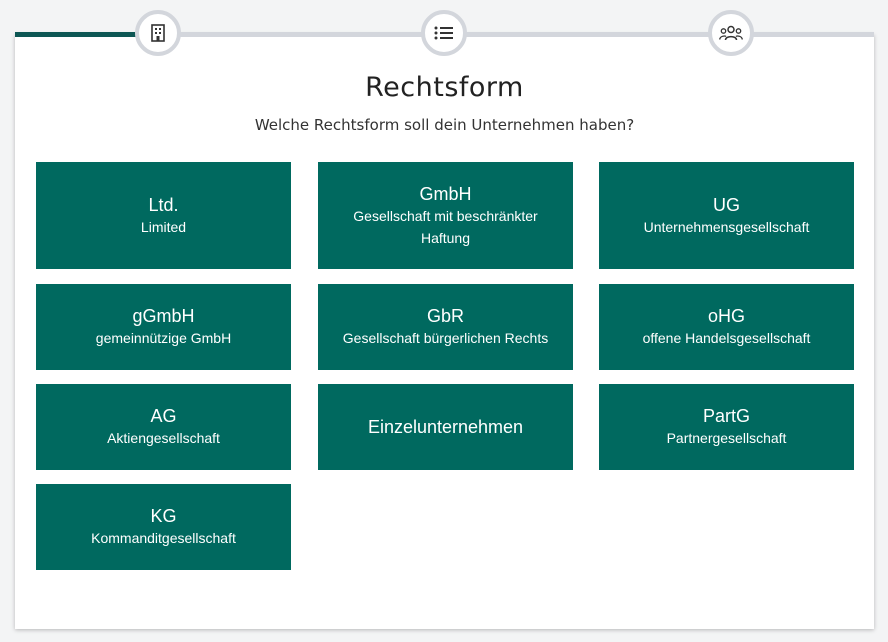 The height and width of the screenshot is (642, 888). Describe the element at coordinates (163, 327) in the screenshot. I see `option-ggmbh: gGmbH gemeinnützige GmbH` at that location.